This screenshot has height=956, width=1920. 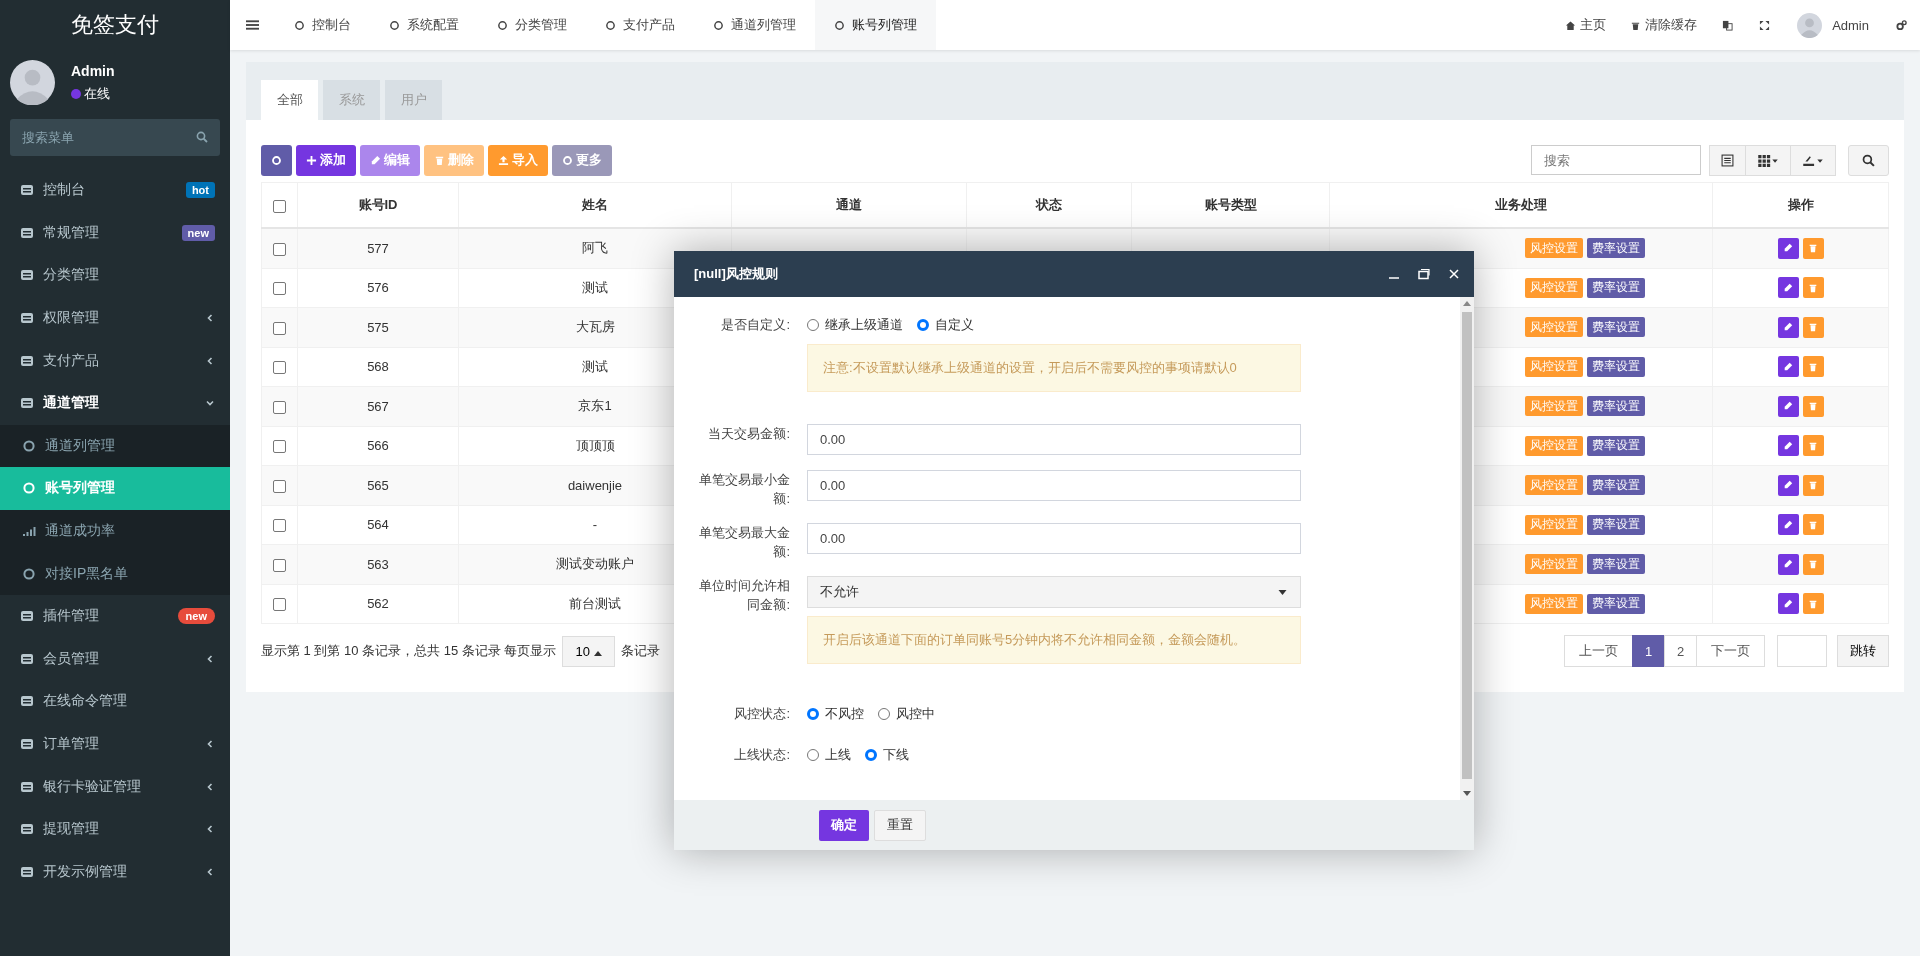 What do you see at coordinates (844, 825) in the screenshot?
I see `confirm-button: 确定` at bounding box center [844, 825].